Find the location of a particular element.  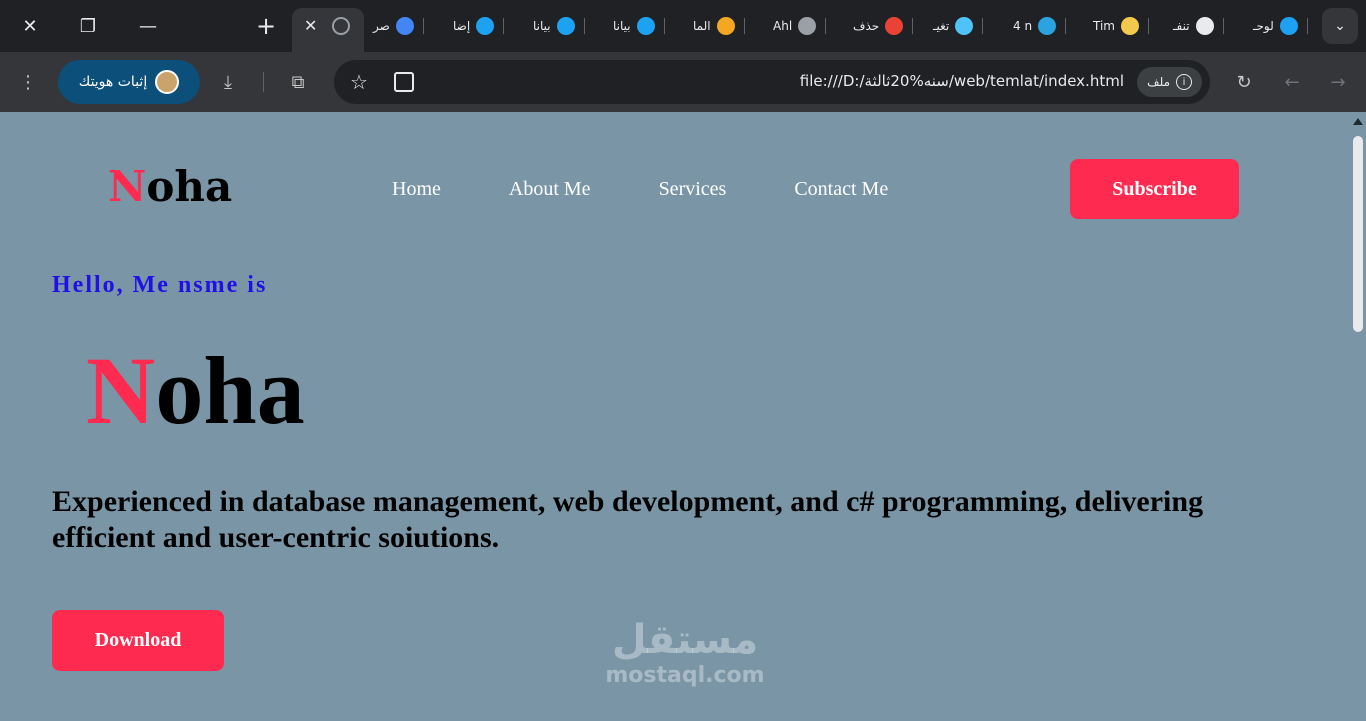

scroll-thumb is located at coordinates (1358, 234).